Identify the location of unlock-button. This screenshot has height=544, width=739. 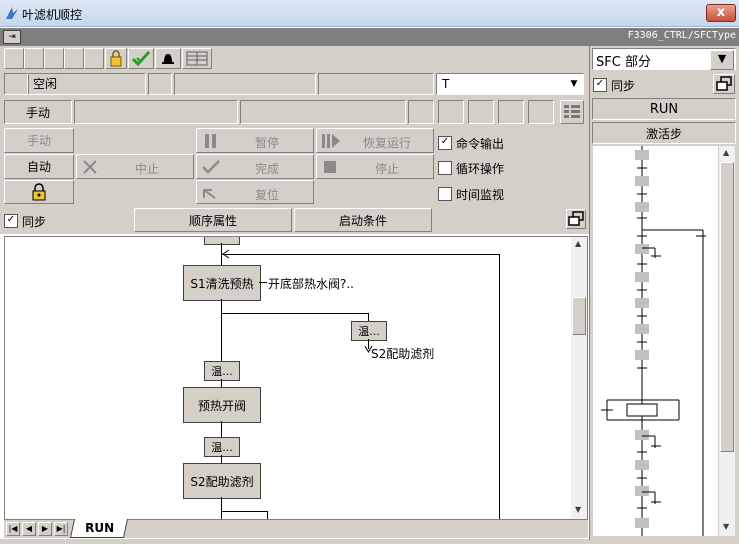
(39, 192).